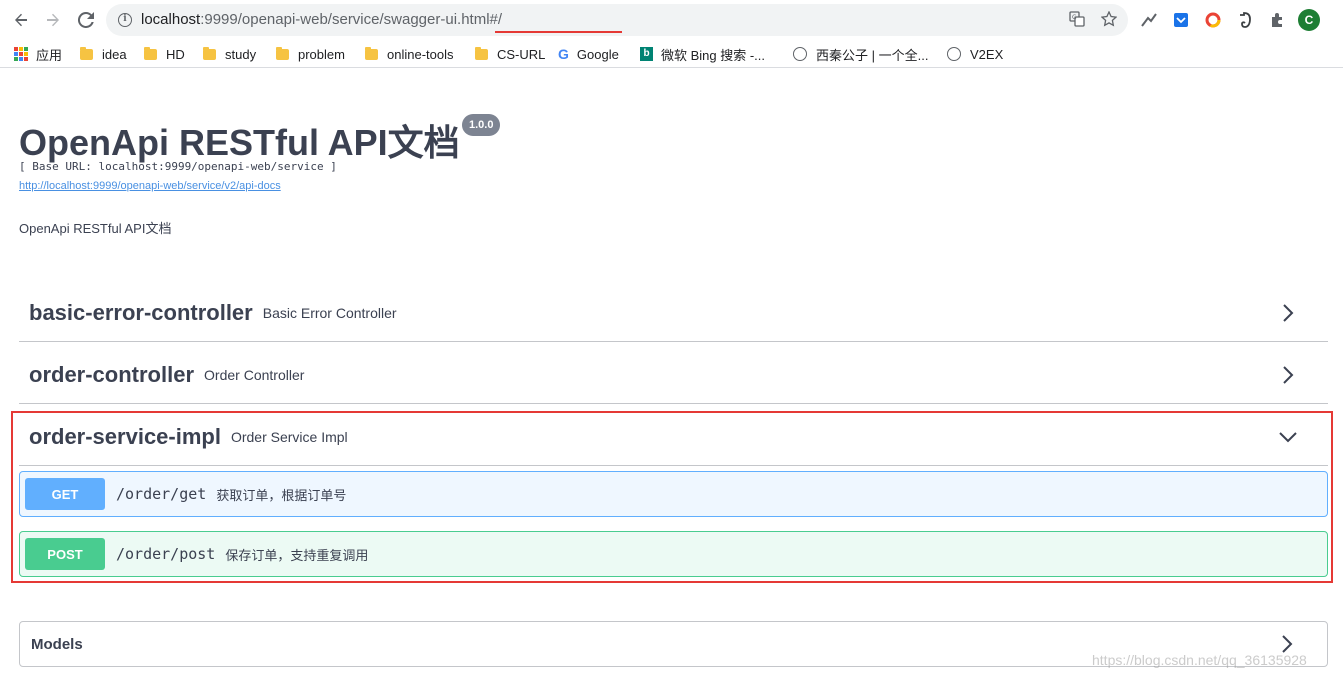 The height and width of the screenshot is (679, 1343). What do you see at coordinates (521, 54) in the screenshot?
I see `bookmark-label: CS-URL` at bounding box center [521, 54].